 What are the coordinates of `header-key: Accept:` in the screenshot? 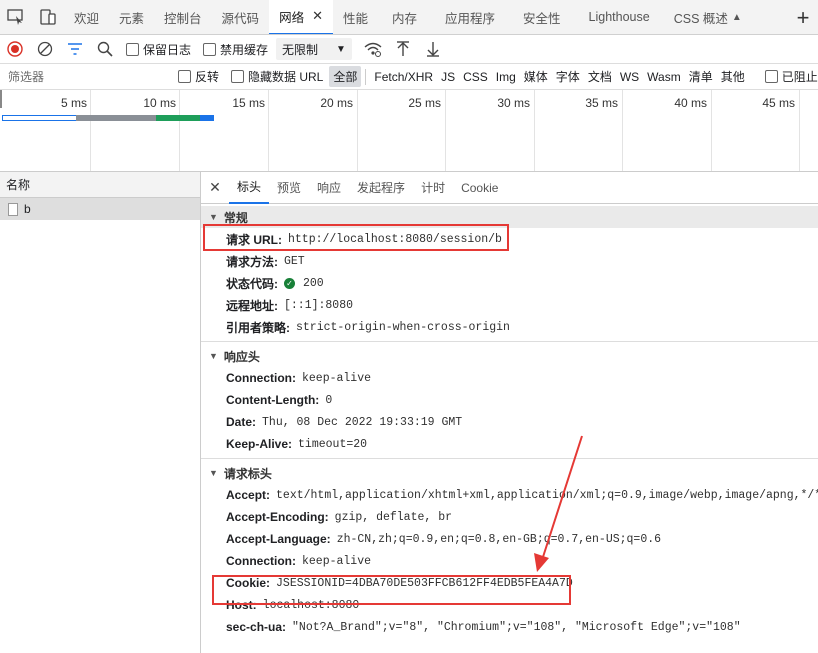 It's located at (248, 495).